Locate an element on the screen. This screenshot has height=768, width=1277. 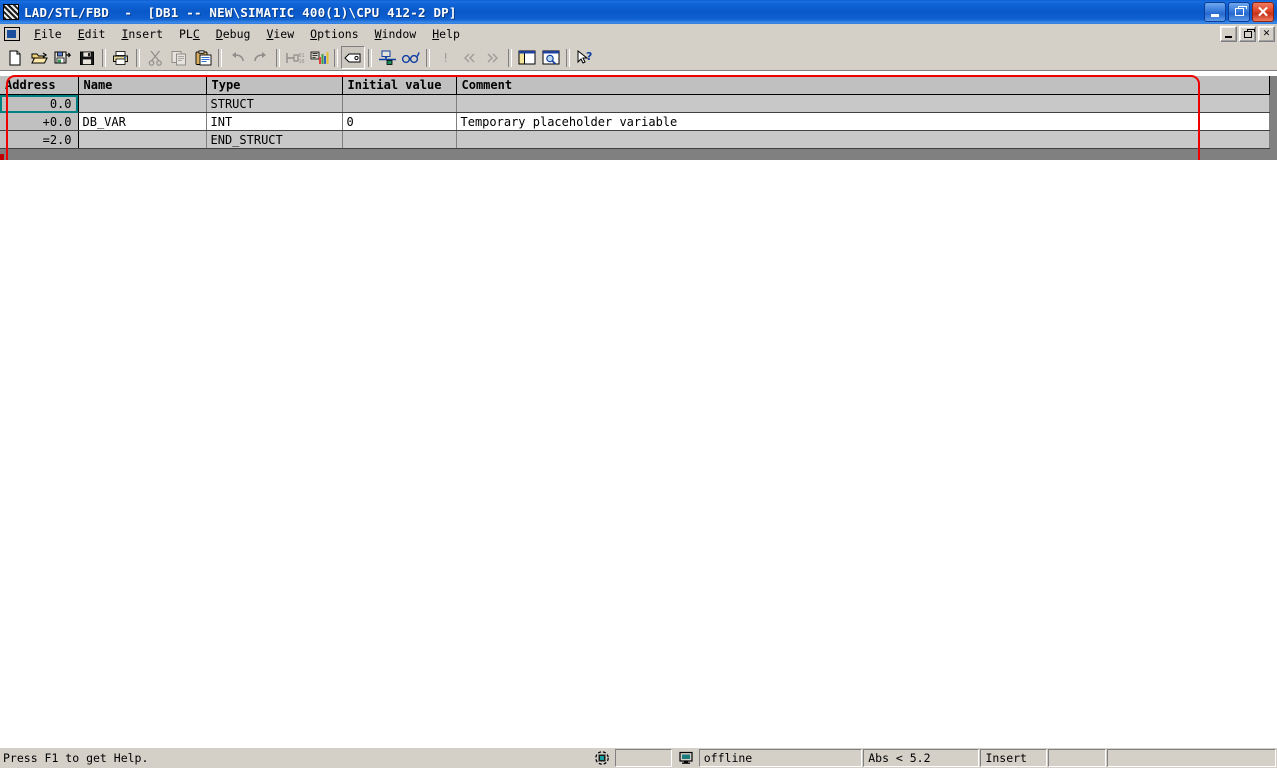
network-status-icon is located at coordinates (601, 758).